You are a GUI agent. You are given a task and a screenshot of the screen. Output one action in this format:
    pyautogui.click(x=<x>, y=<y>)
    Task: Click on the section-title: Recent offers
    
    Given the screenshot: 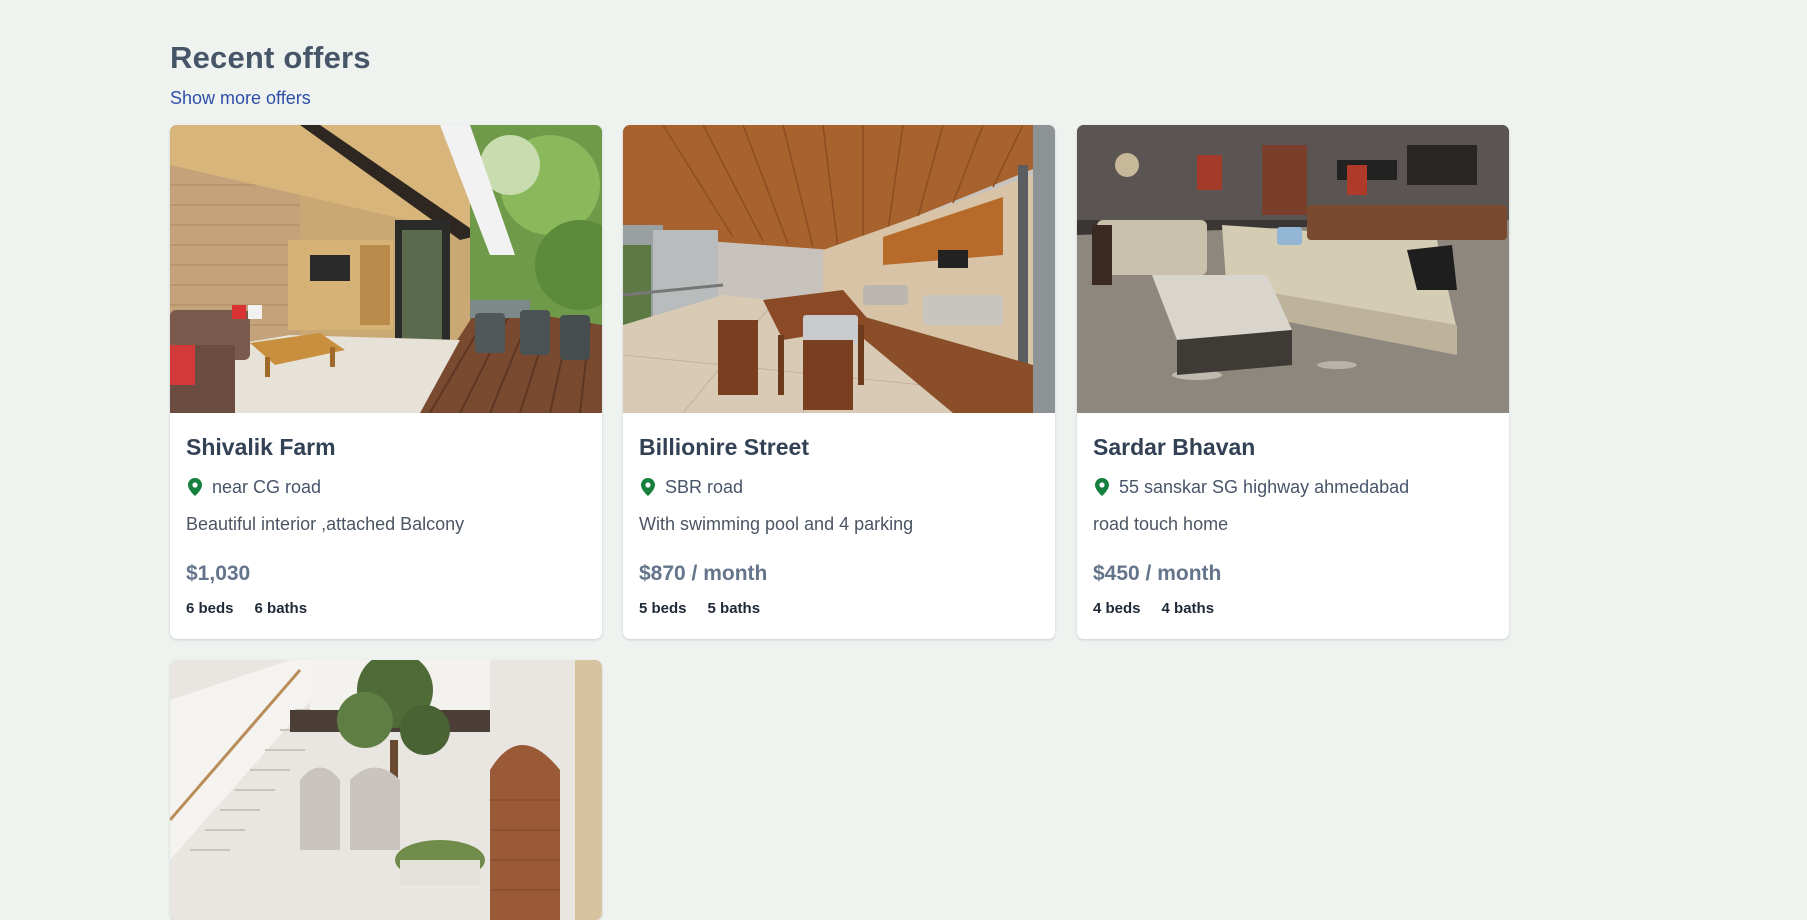 What is the action you would take?
    pyautogui.click(x=270, y=57)
    